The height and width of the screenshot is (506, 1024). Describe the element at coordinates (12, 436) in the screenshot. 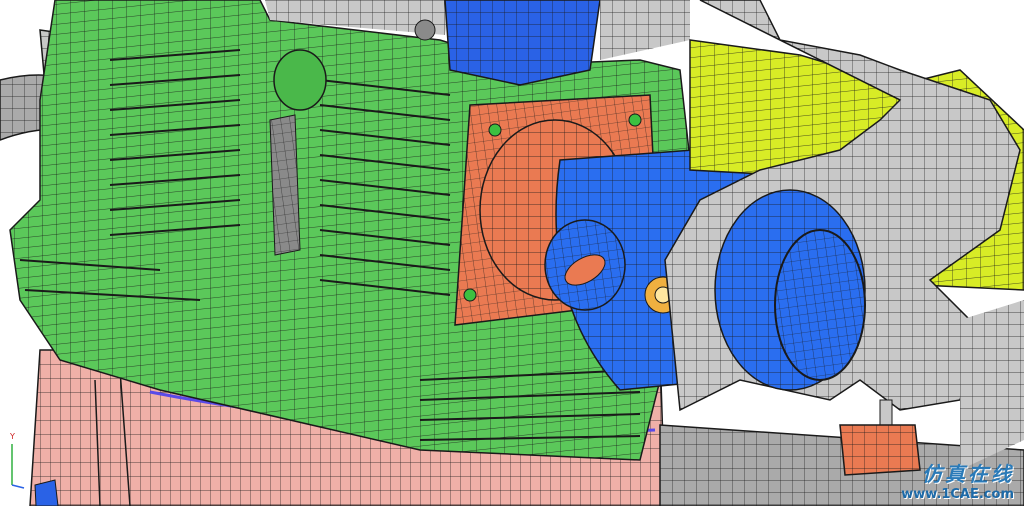

I see `triad-y-label: Y` at that location.